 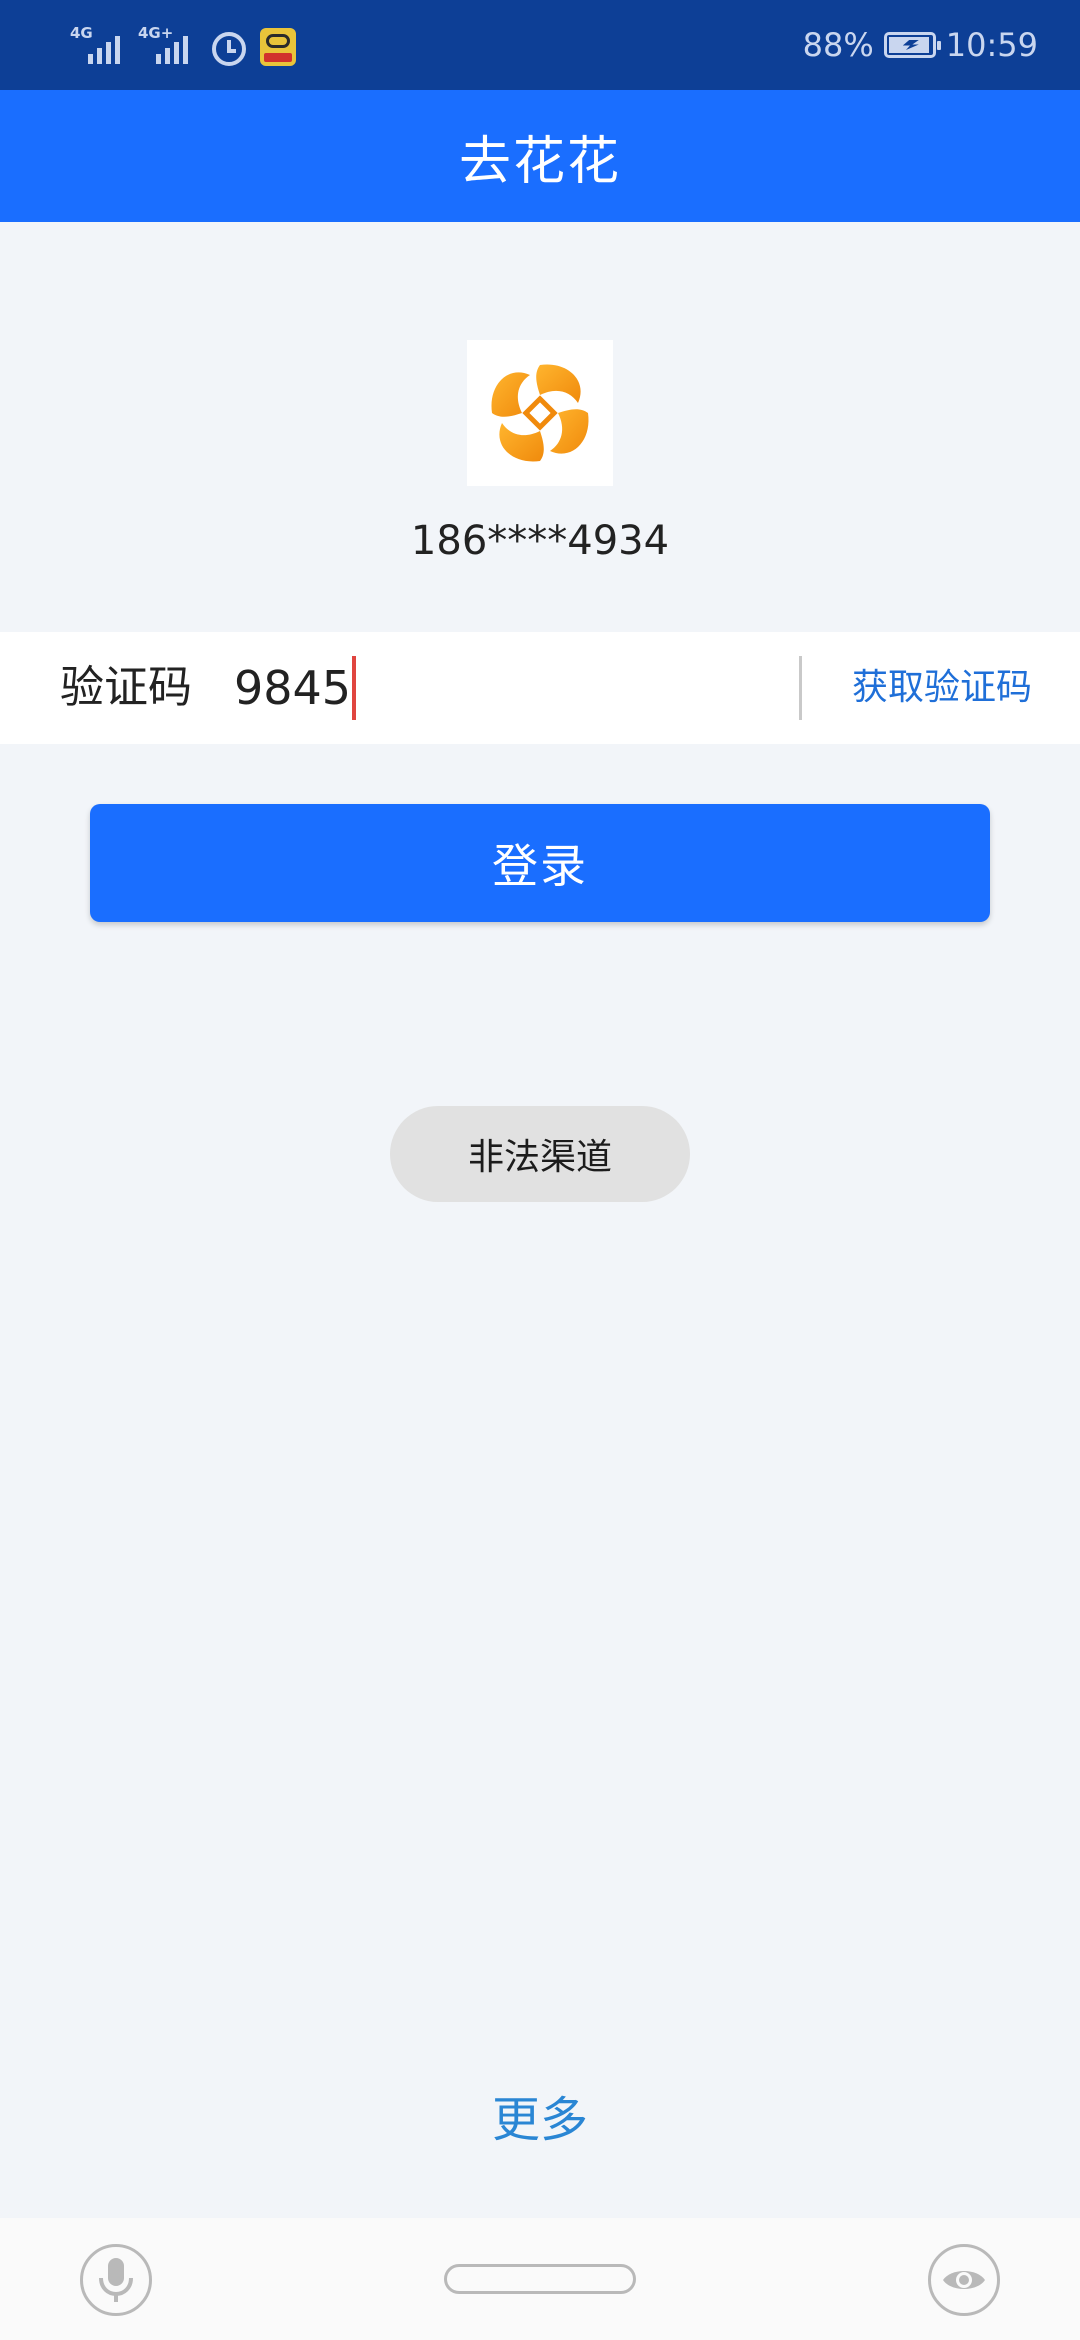 What do you see at coordinates (540, 866) in the screenshot?
I see `login-button-label: 登录` at bounding box center [540, 866].